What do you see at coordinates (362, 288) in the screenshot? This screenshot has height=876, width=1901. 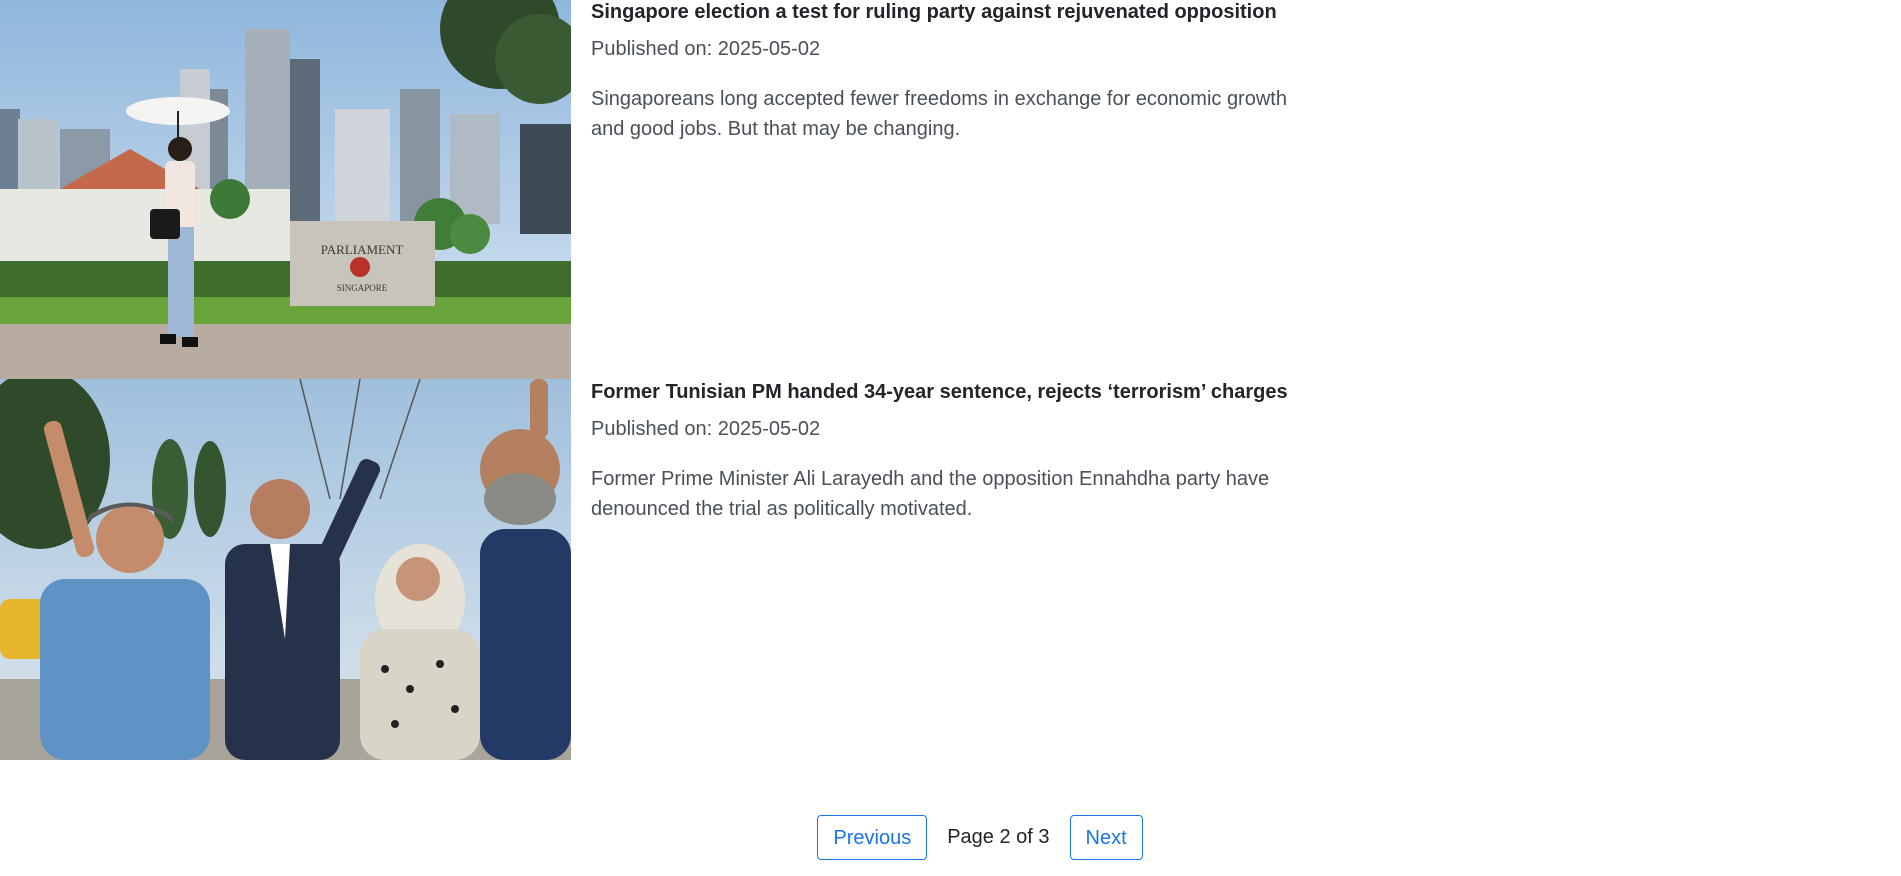 I see `sign-text-bottom: SINGAPORE` at bounding box center [362, 288].